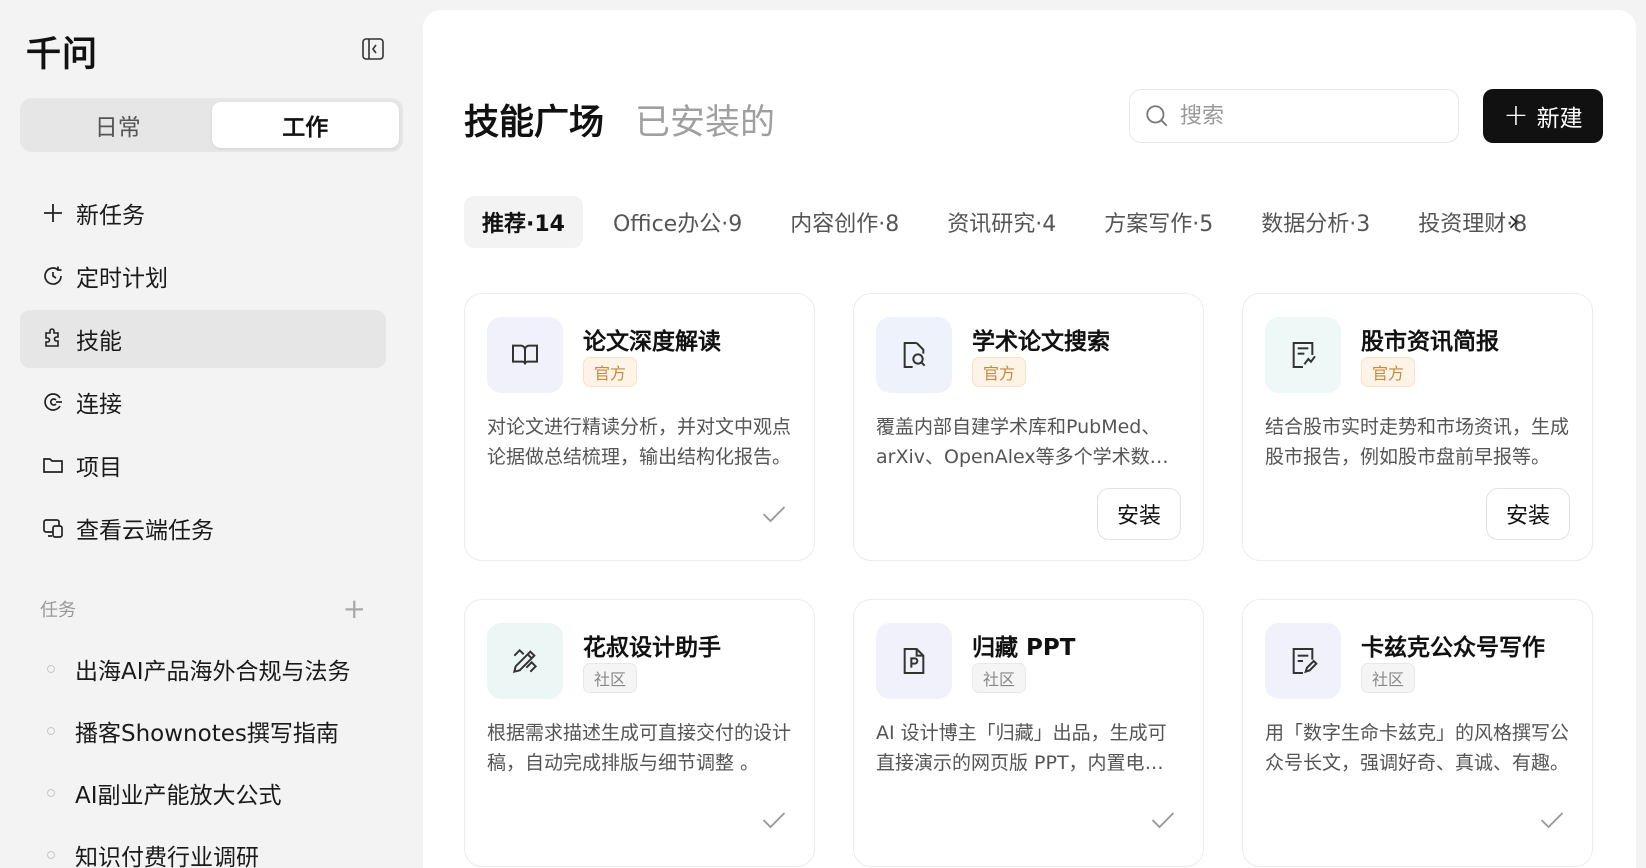  I want to click on nav-item-cloud-tasks: 查看云端任务, so click(203, 528).